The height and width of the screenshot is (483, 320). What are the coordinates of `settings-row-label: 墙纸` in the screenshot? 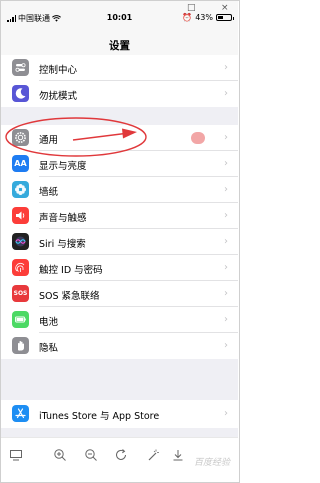 It's located at (49, 192).